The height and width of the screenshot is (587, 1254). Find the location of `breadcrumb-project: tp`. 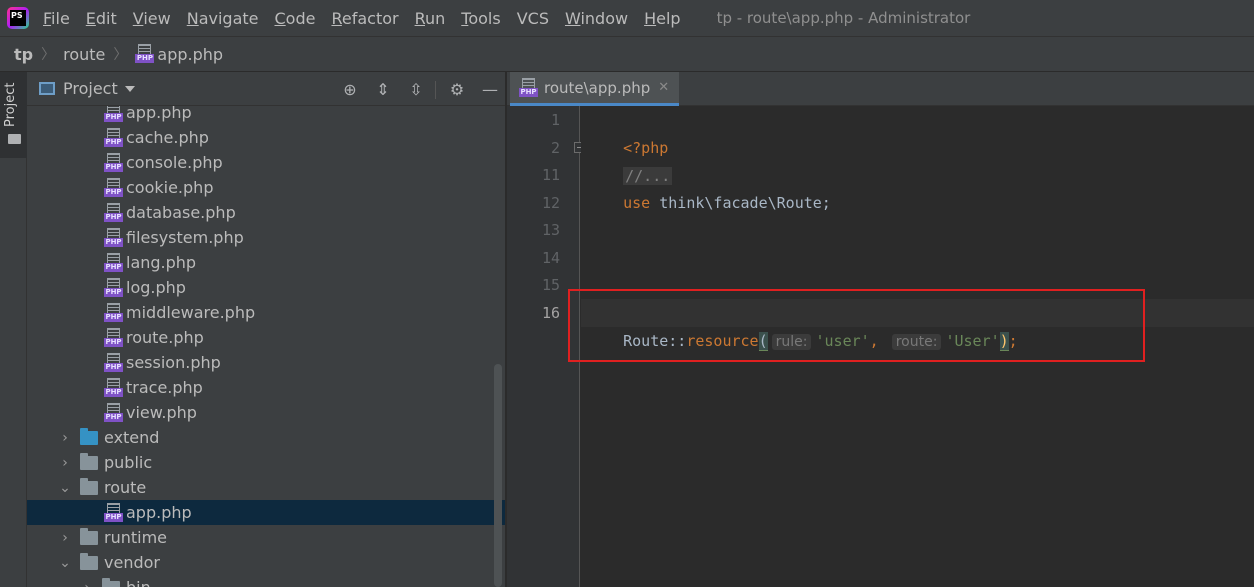

breadcrumb-project: tp is located at coordinates (23, 54).